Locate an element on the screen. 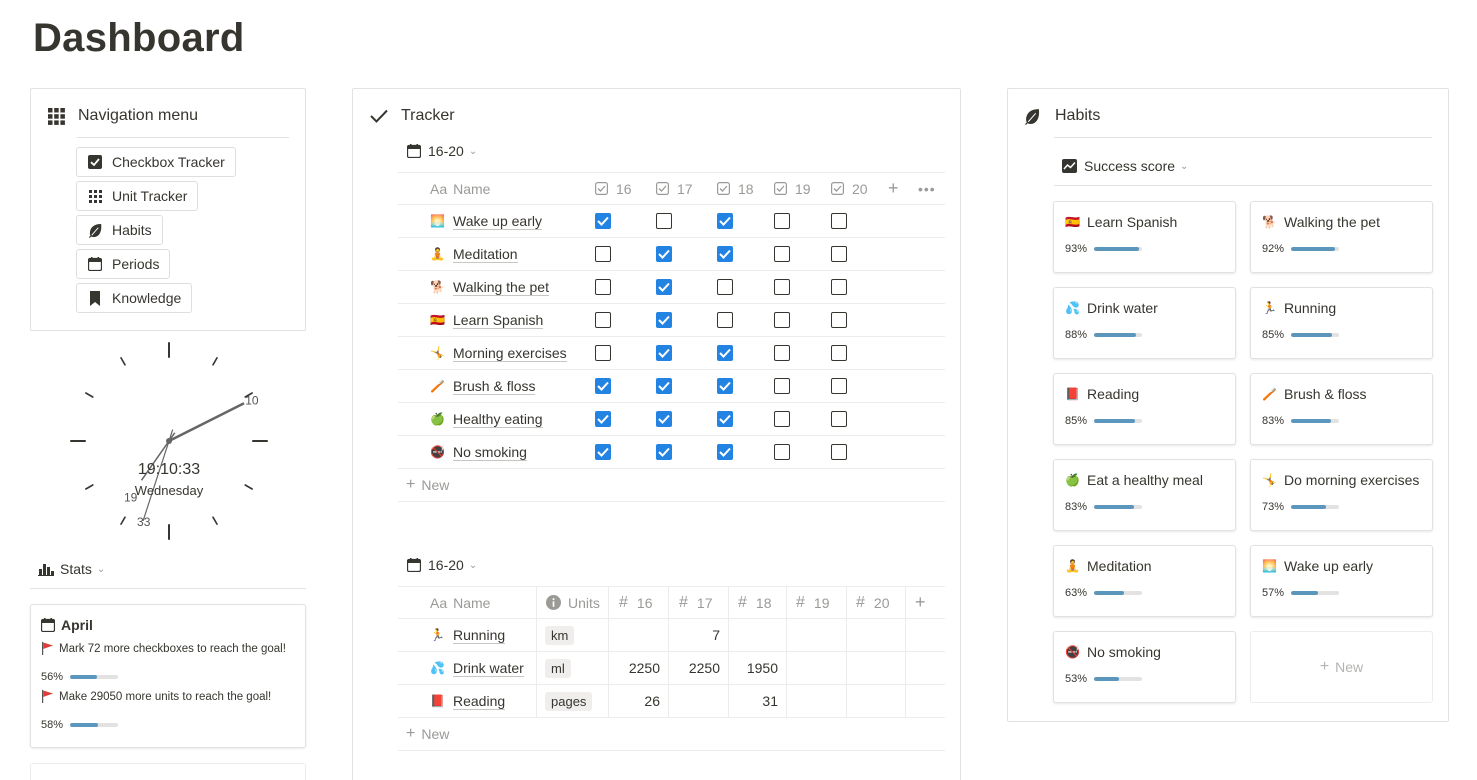  row-name-cell: 🍏 Healthy eating is located at coordinates (486, 419).